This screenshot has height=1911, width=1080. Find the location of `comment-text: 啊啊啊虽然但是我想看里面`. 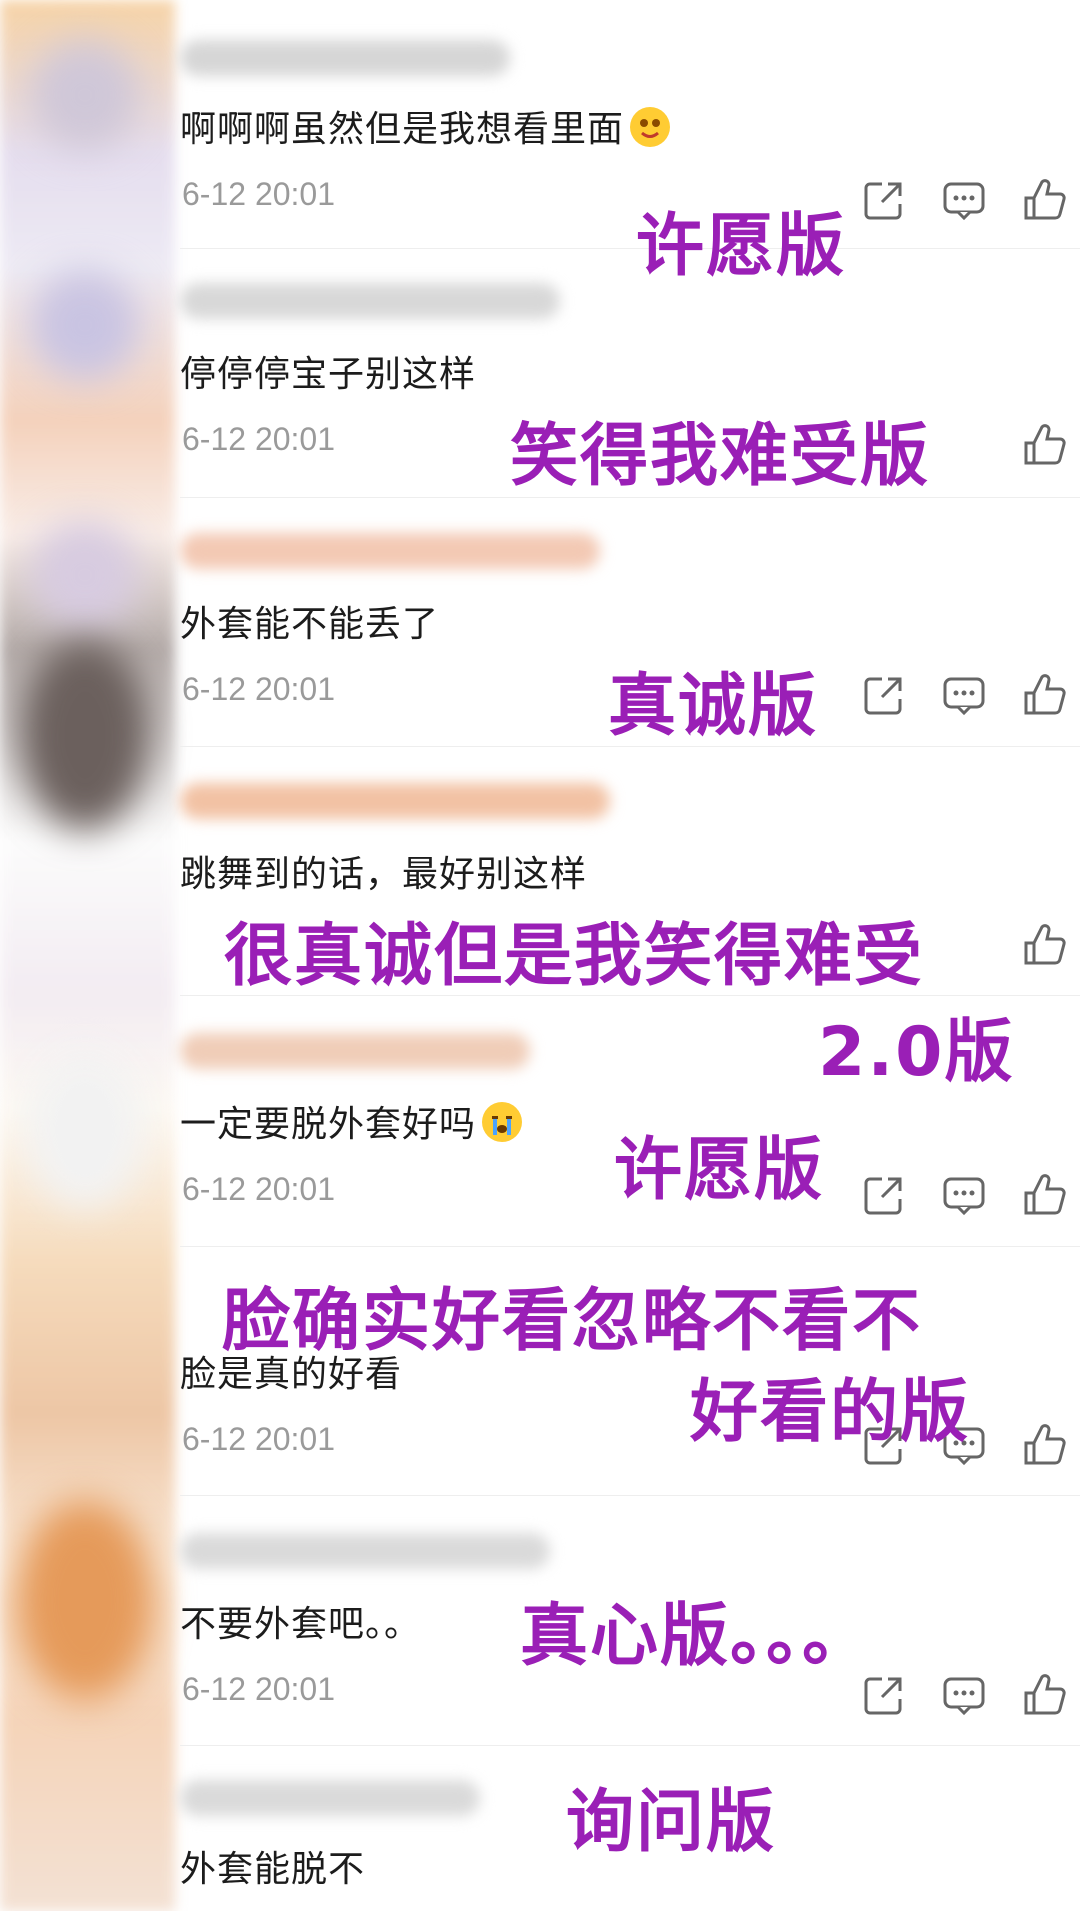

comment-text: 啊啊啊虽然但是我想看里面 is located at coordinates (425, 126).